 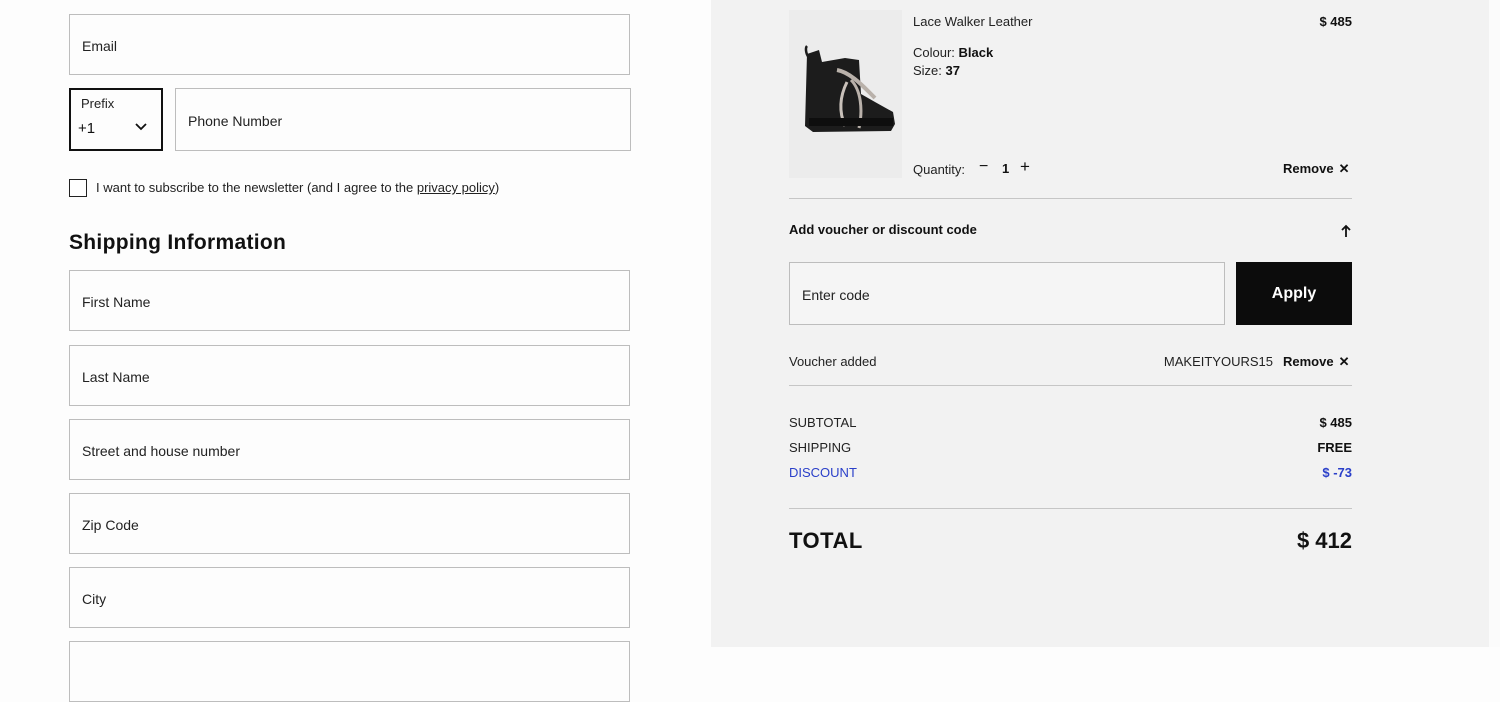 What do you see at coordinates (883, 229) in the screenshot?
I see `voucher-toggle: Add voucher or discount code` at bounding box center [883, 229].